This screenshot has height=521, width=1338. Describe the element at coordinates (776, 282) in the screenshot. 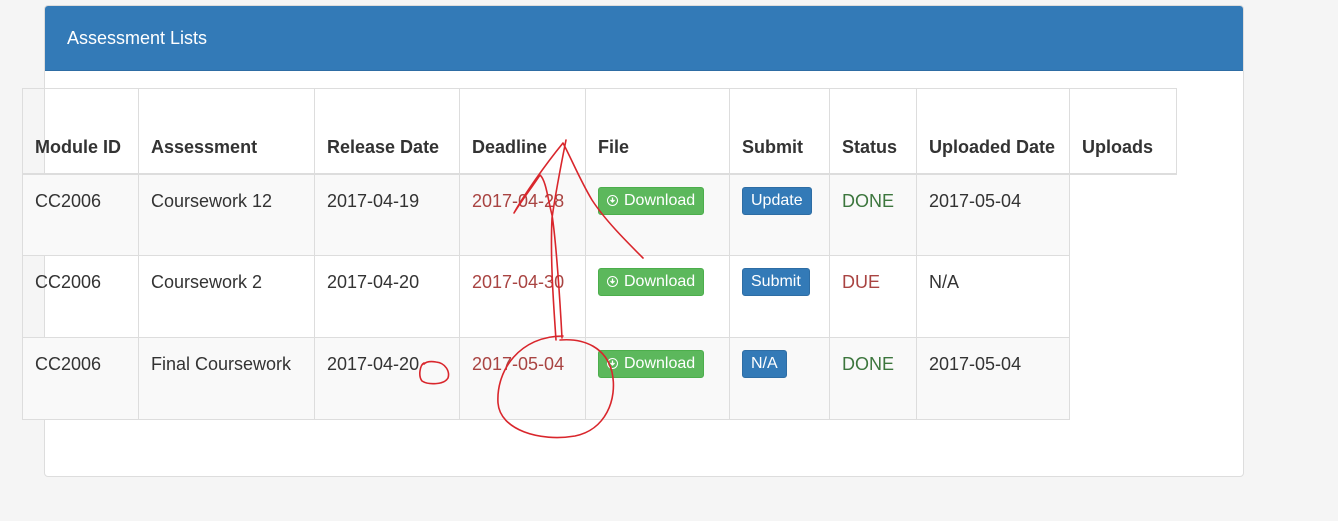

I see `submit-button: Submit` at that location.